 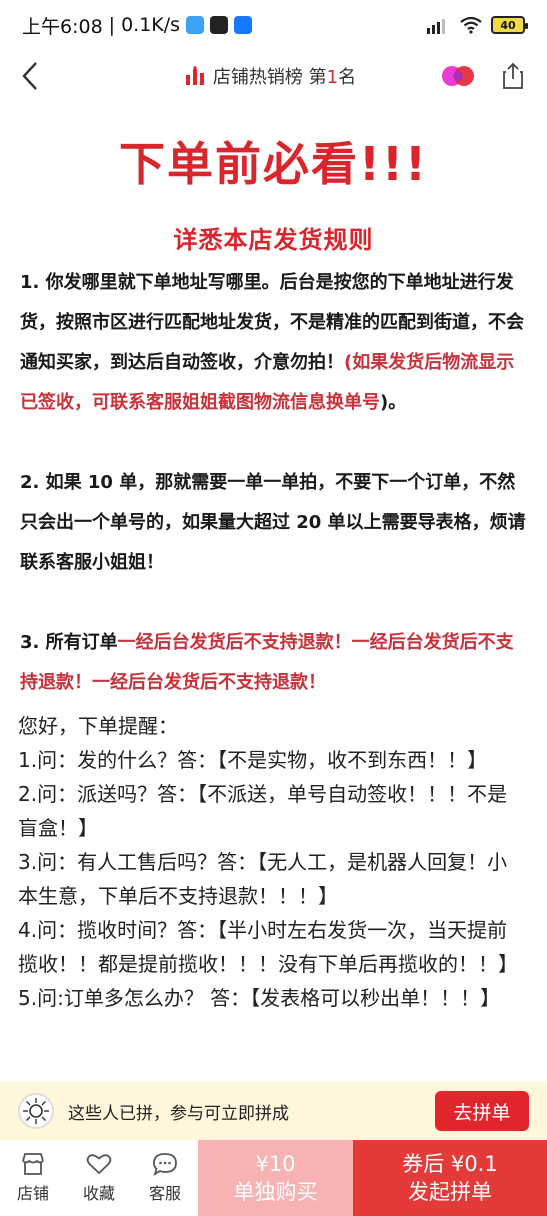 I want to click on chat-icon, so click(x=165, y=1164).